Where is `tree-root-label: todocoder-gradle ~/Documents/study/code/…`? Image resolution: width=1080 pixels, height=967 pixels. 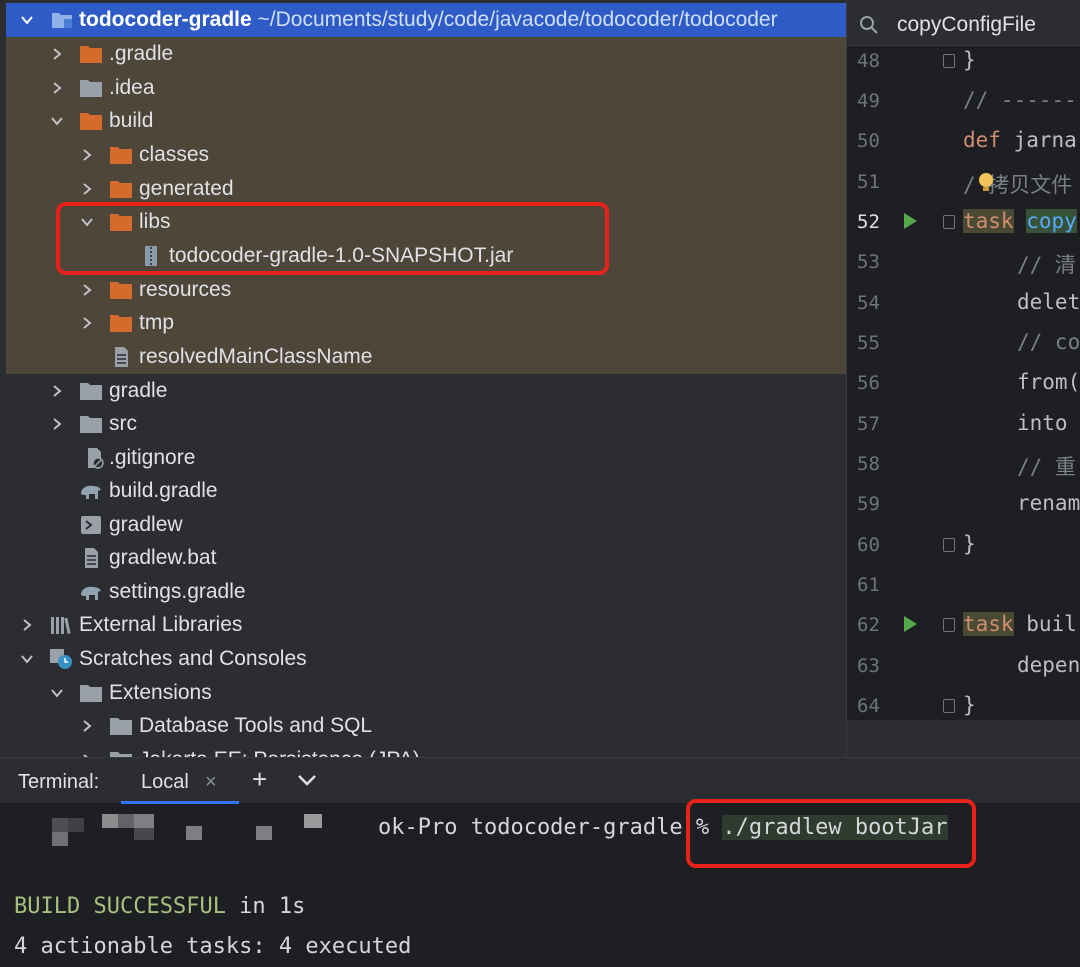 tree-root-label: todocoder-gradle ~/Documents/study/code/… is located at coordinates (428, 19).